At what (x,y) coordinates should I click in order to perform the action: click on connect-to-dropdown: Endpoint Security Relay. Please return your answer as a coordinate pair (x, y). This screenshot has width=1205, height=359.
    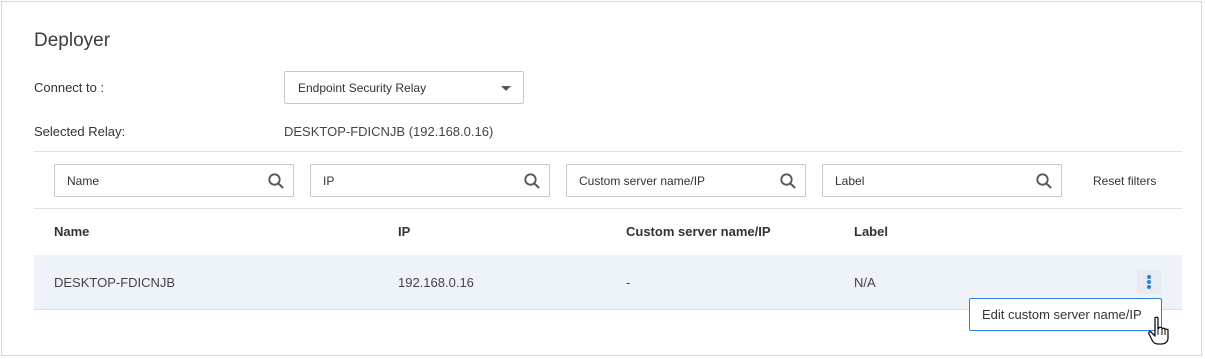
    Looking at the image, I should click on (404, 87).